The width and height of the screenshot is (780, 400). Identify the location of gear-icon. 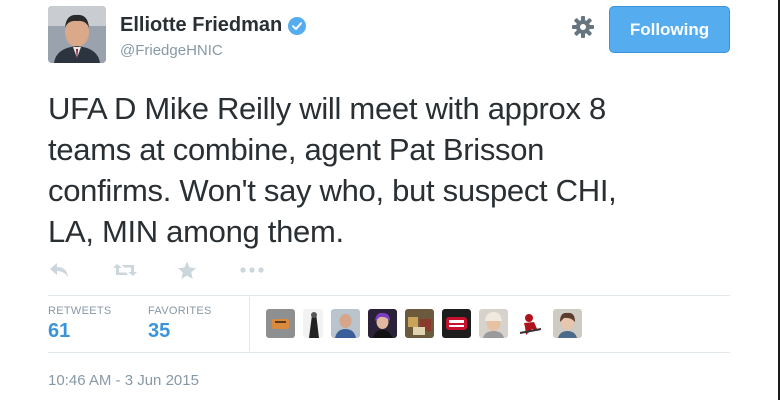
(583, 27).